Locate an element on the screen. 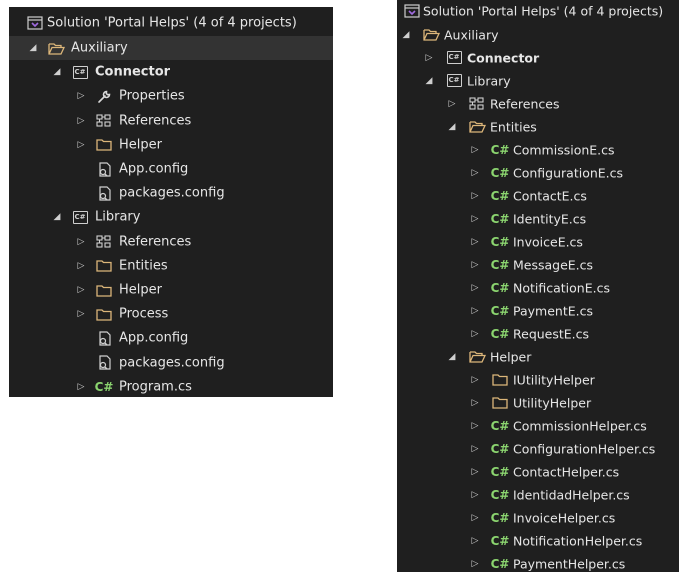  tree-item-identidadhelper-cs: ▷ C# IdentidadHelper.cs is located at coordinates (538, 494).